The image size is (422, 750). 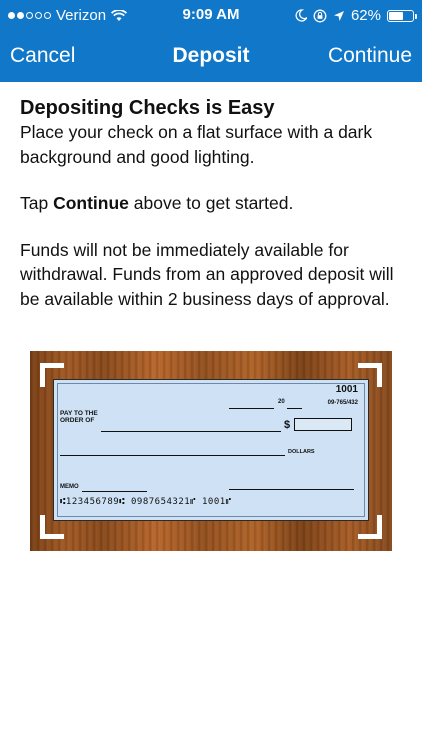 What do you see at coordinates (396, 15) in the screenshot?
I see `battery-level` at bounding box center [396, 15].